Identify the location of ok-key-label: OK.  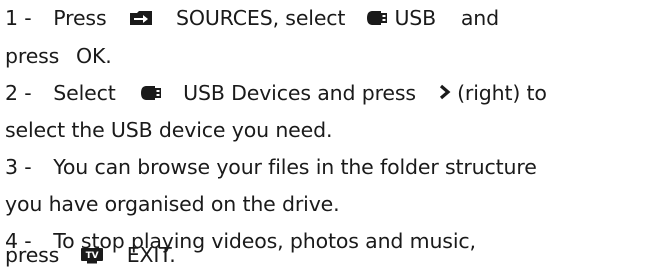
(90, 56).